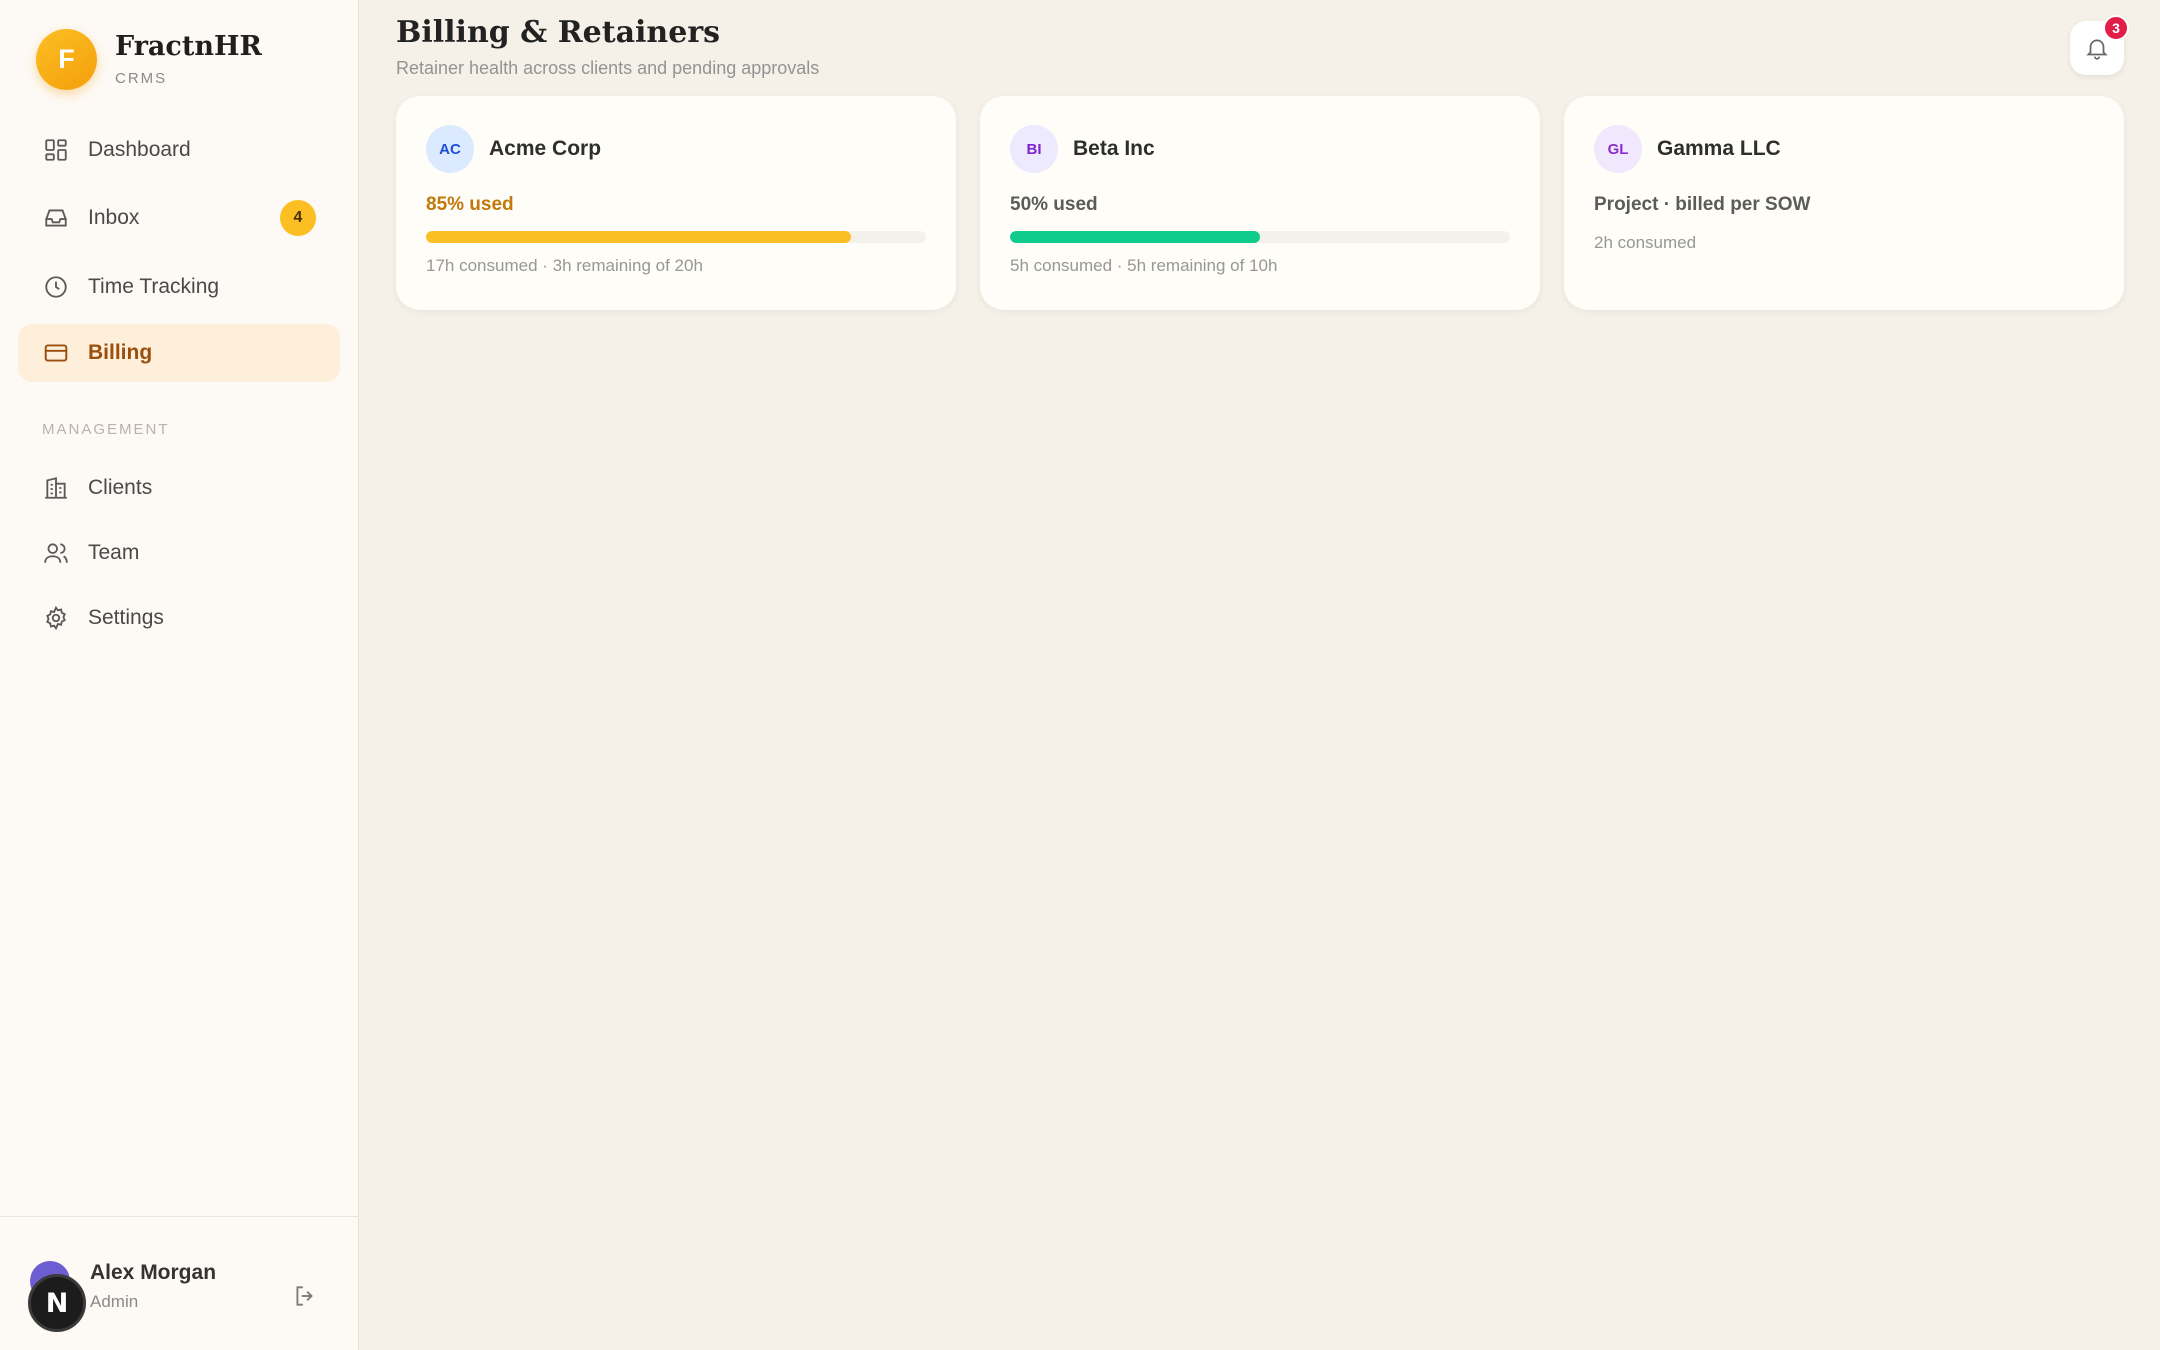 The image size is (2160, 1350). I want to click on sidebar-item-label: Clients, so click(120, 487).